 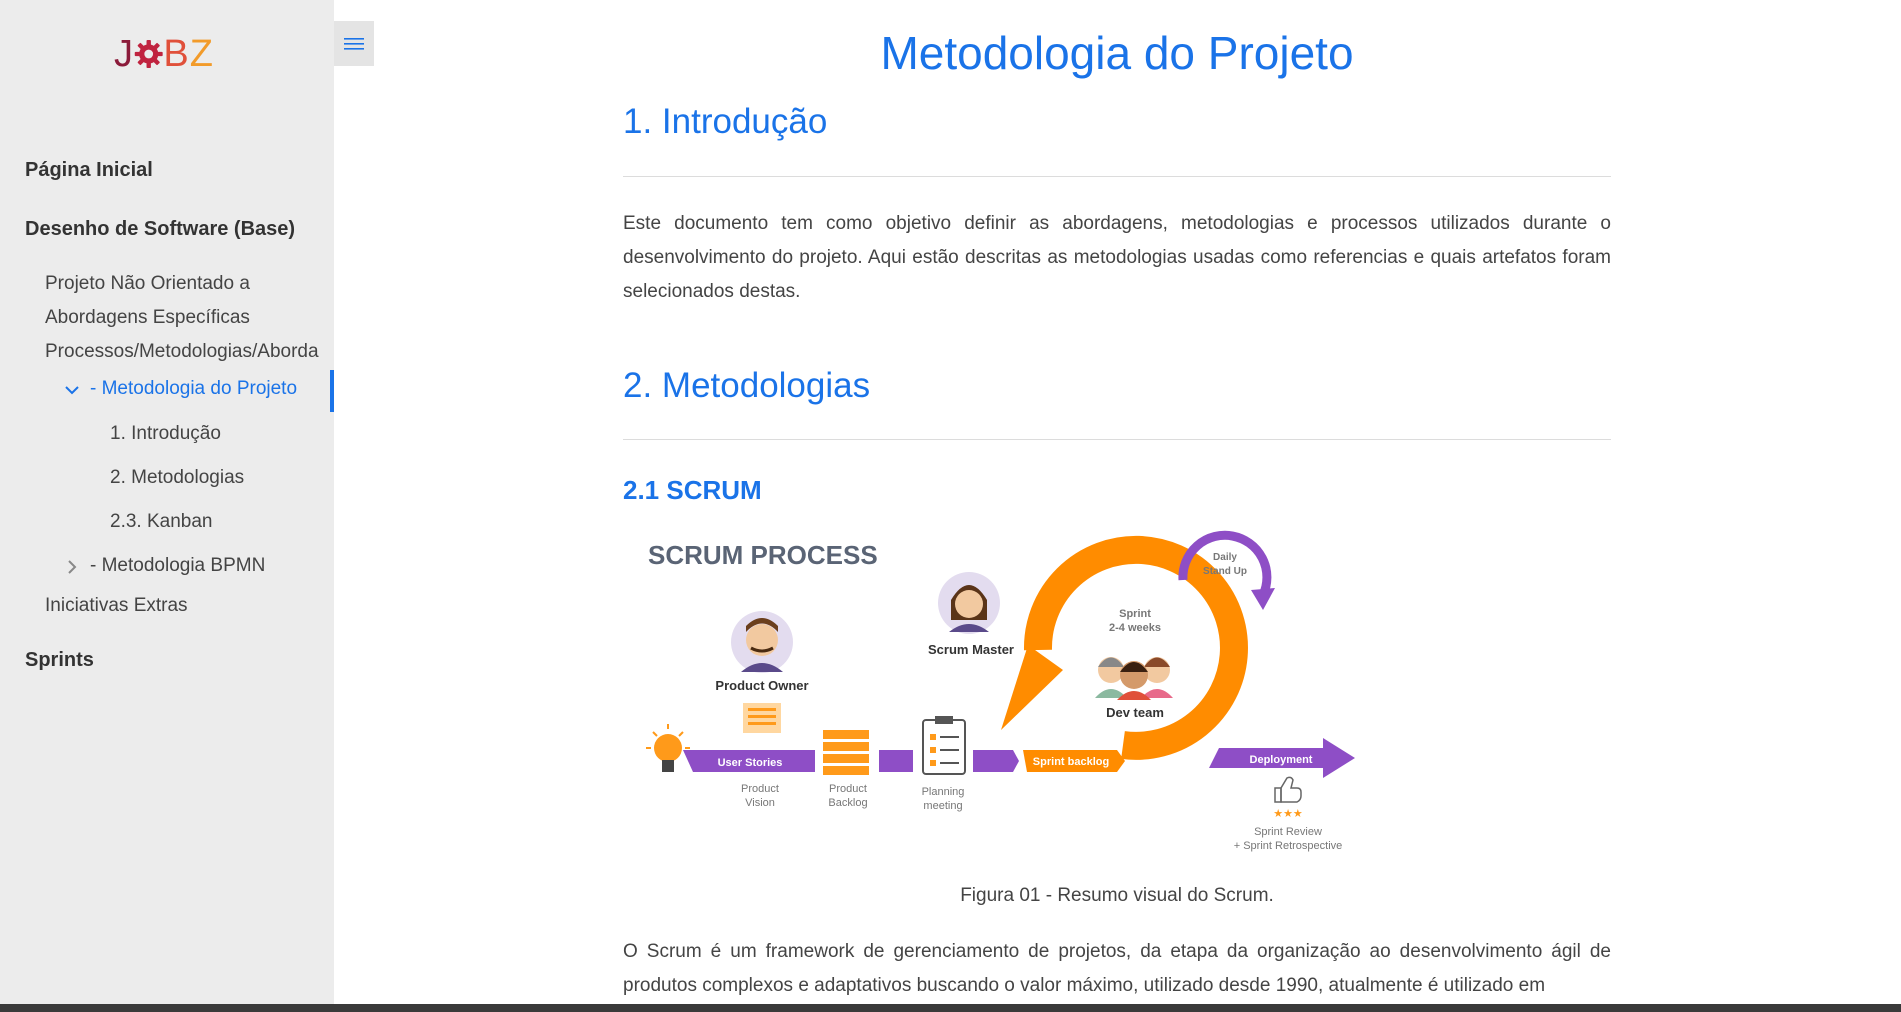 What do you see at coordinates (1117, 53) in the screenshot?
I see `page-title: Metodologia do Projeto` at bounding box center [1117, 53].